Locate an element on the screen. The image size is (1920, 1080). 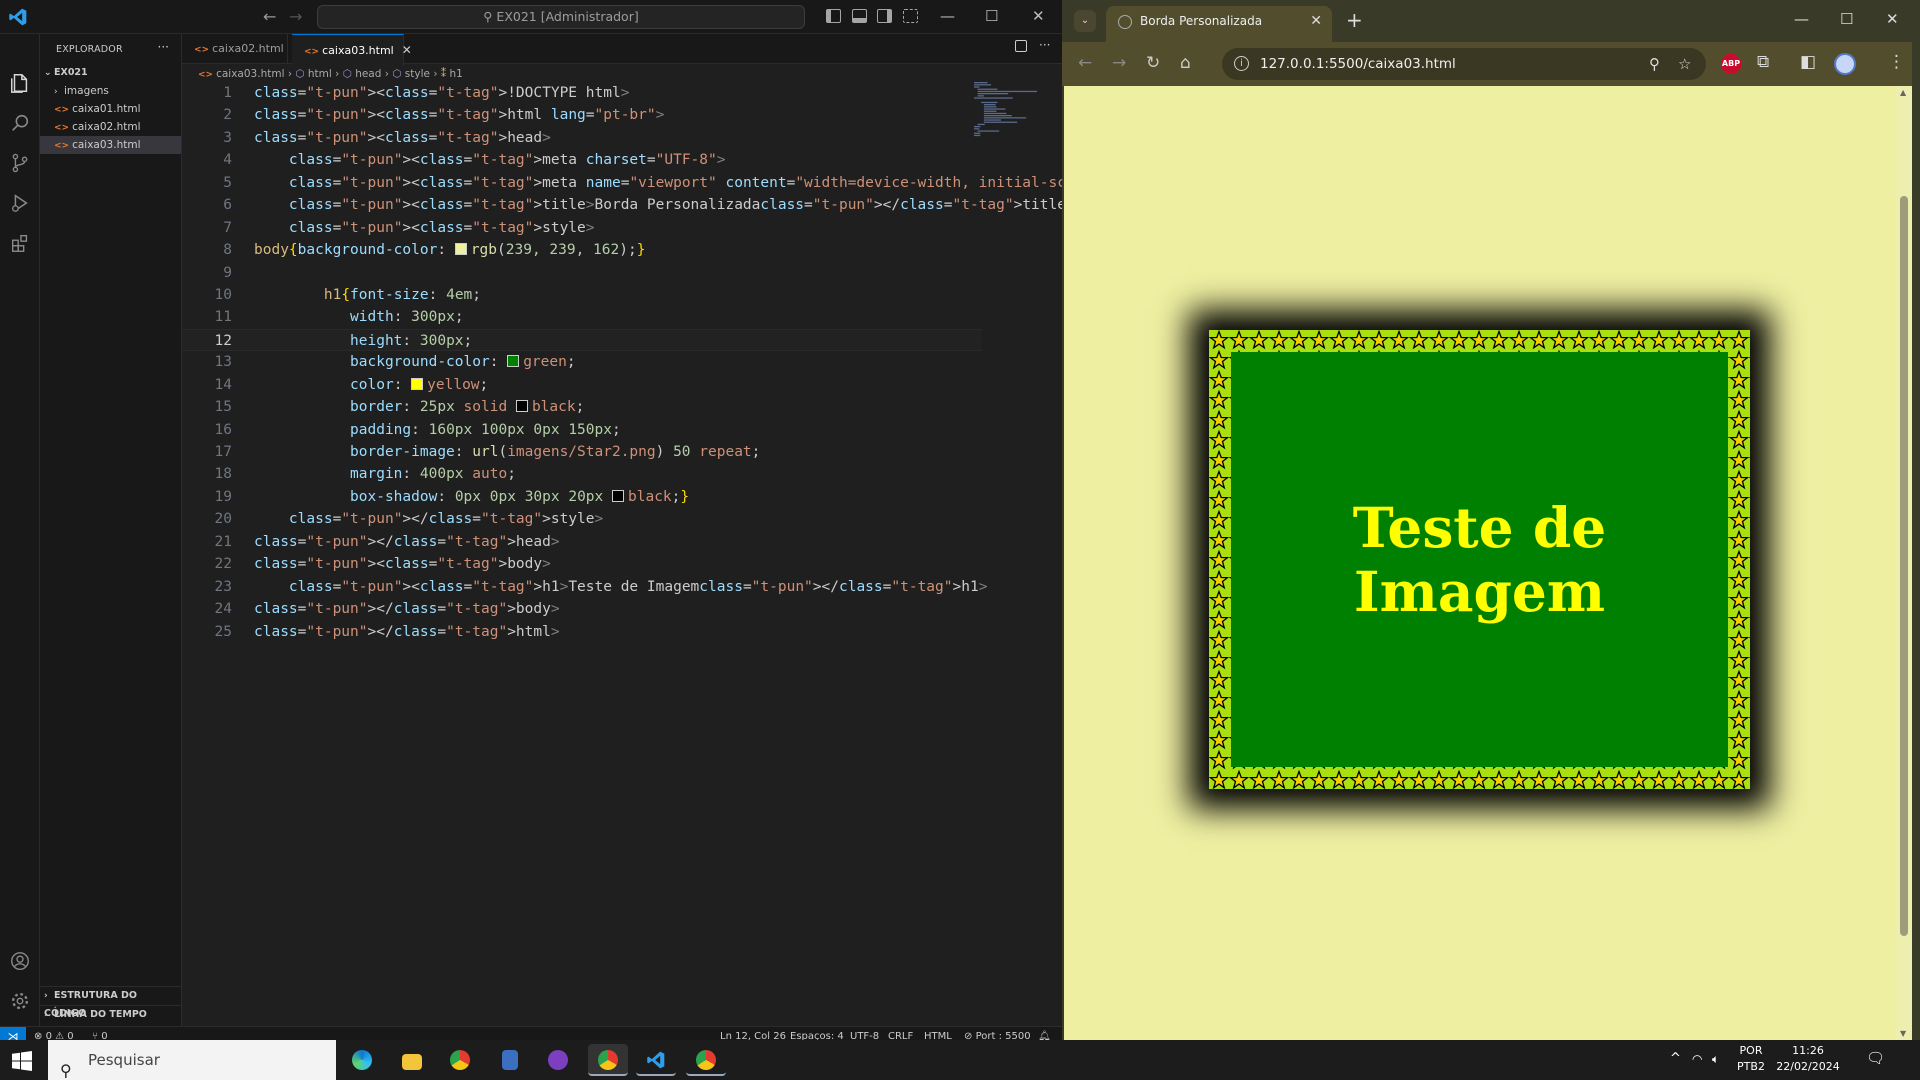
tree-folder-imagens: › imagens is located at coordinates (110, 91).